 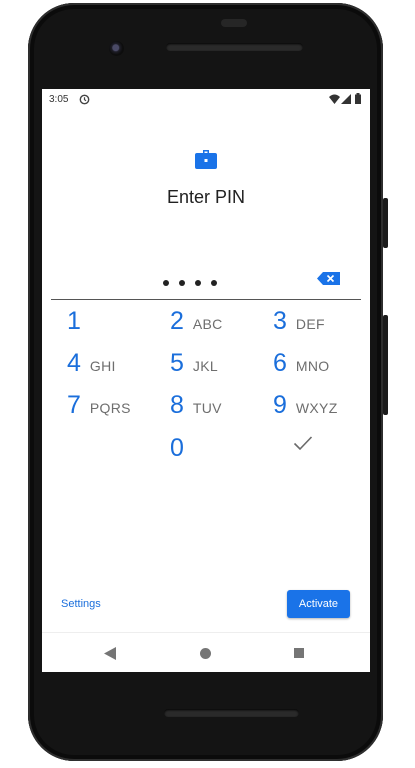 I want to click on navigation-bar, so click(x=206, y=652).